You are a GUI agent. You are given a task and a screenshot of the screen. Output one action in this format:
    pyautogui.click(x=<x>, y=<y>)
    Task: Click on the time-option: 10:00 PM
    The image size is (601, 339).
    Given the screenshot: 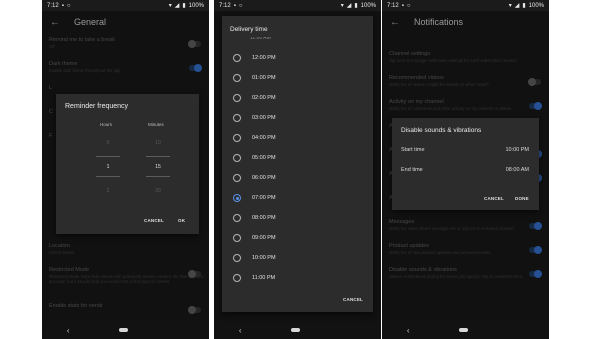 What is the action you would take?
    pyautogui.click(x=297, y=258)
    